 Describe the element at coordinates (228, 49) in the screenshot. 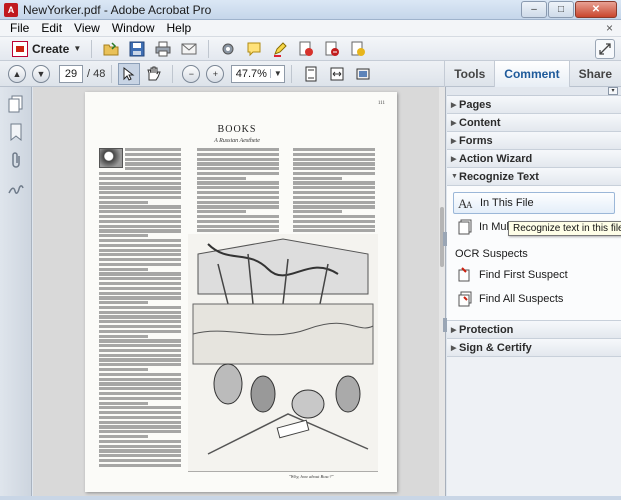

I see `gear-icon` at that location.